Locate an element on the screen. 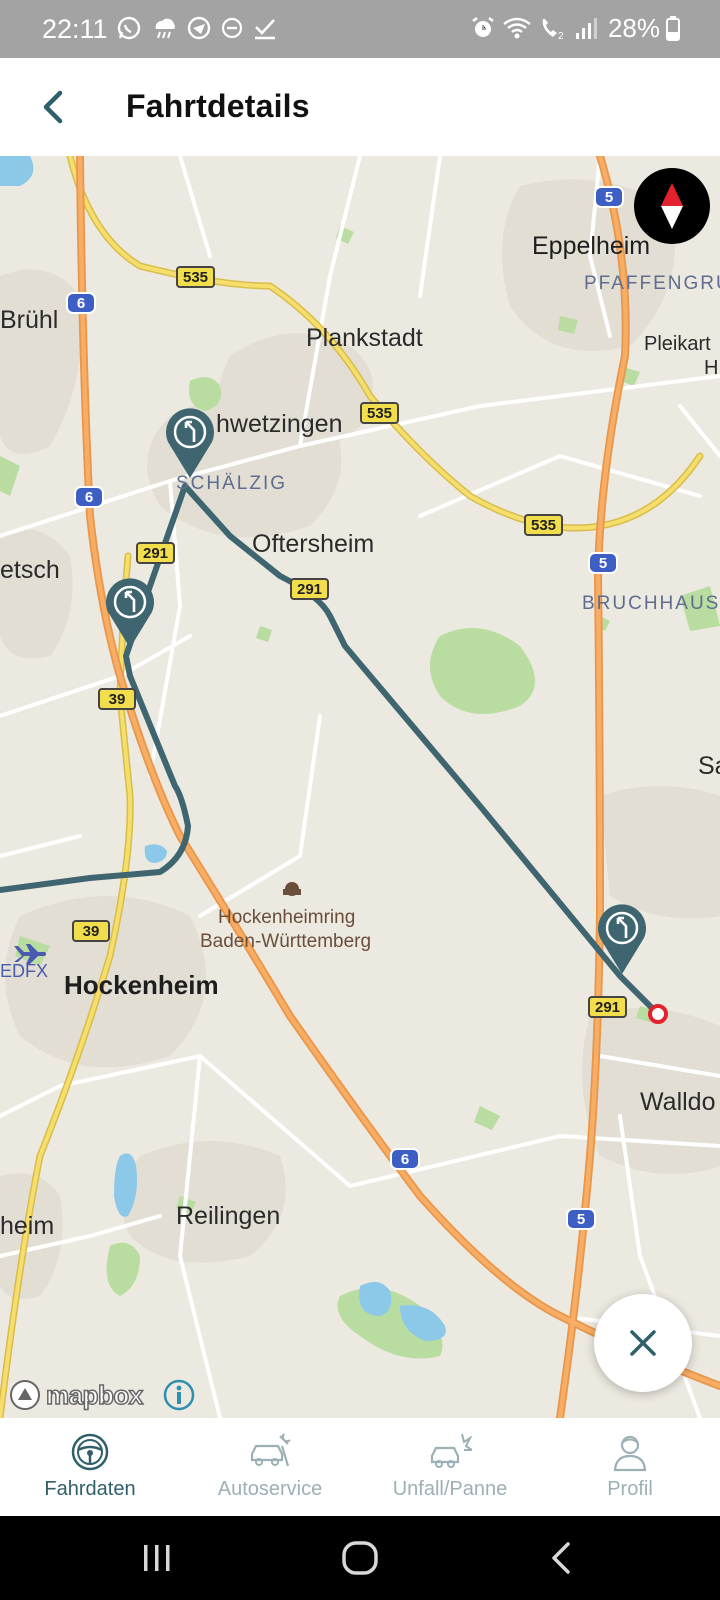 This screenshot has width=720, height=1600. place-label-schaelzig: SCHÄLZIG is located at coordinates (232, 483).